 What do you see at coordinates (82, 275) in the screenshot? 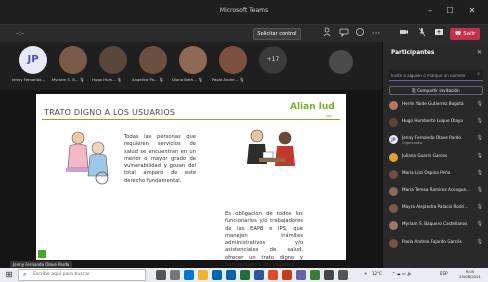
I see `taskbar-search-input: ⌕ Escribe aquí para buscar` at bounding box center [82, 275].